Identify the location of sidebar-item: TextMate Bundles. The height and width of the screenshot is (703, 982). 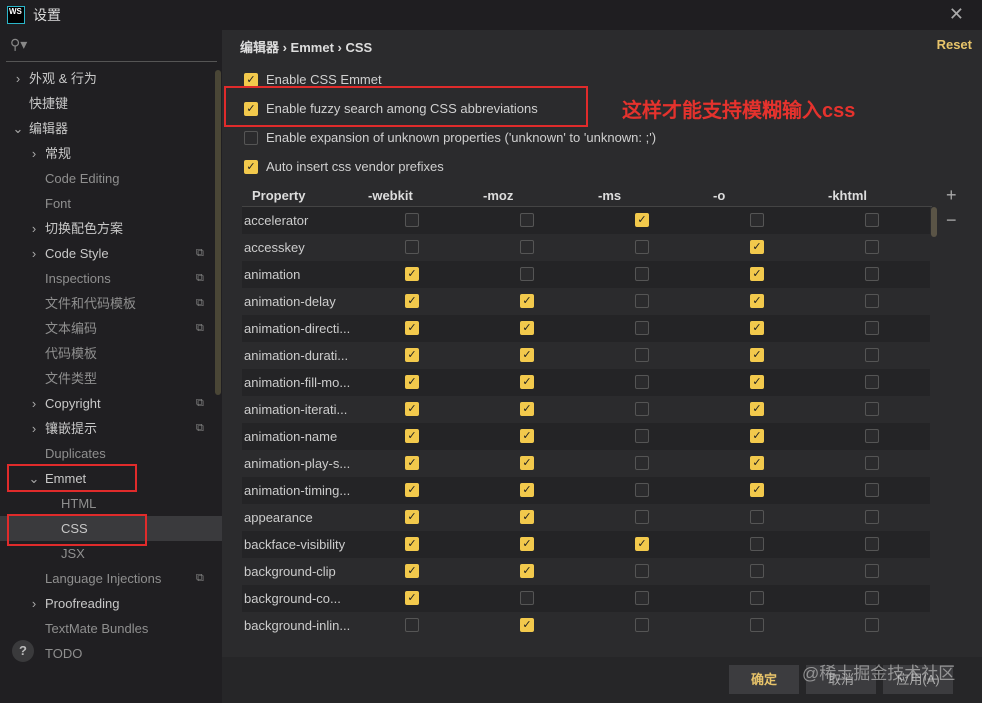
(111, 628).